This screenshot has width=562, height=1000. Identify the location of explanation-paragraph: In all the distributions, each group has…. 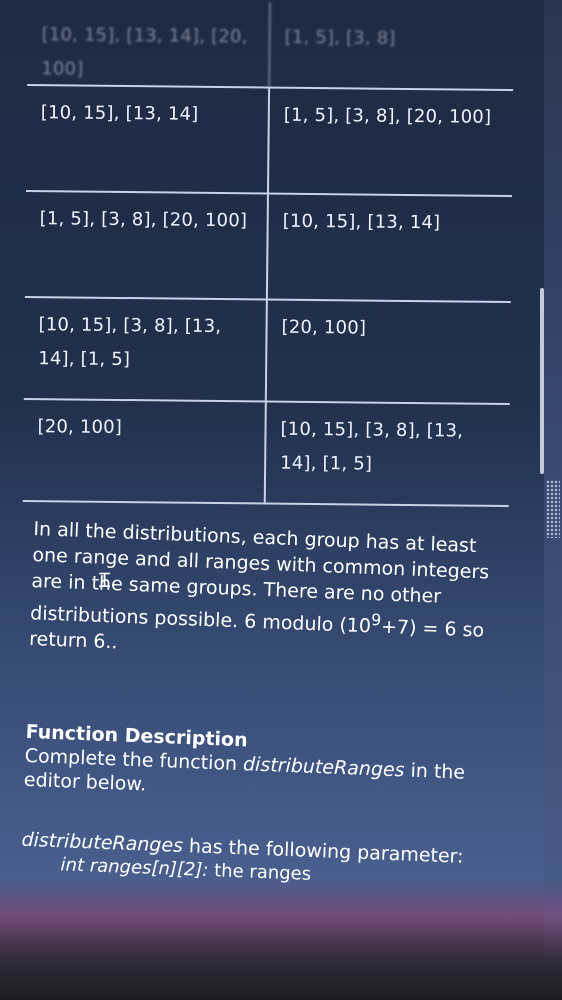
(266, 593).